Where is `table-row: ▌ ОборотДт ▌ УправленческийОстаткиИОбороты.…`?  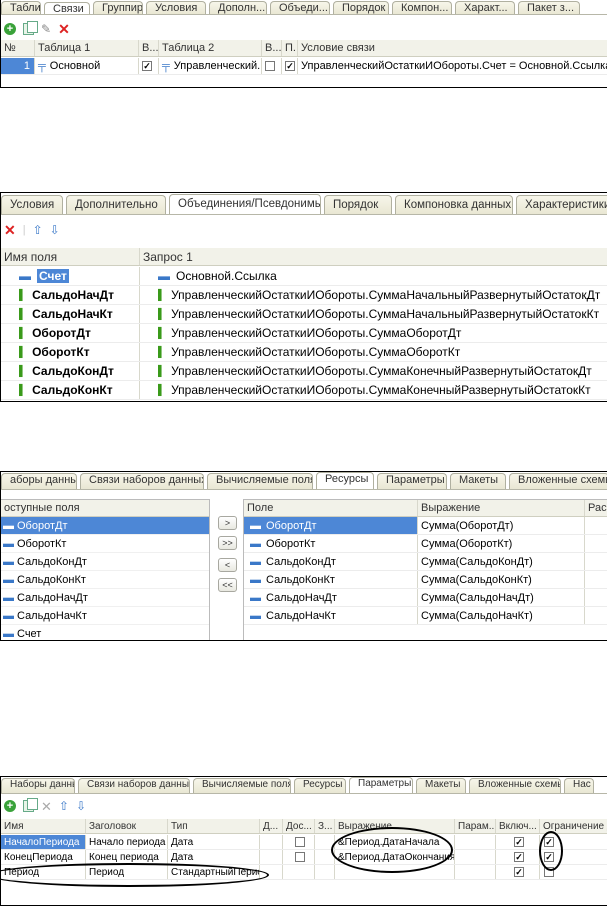
table-row: ▌ ОборотДт ▌ УправленческийОстаткиИОбороты.… is located at coordinates (304, 333).